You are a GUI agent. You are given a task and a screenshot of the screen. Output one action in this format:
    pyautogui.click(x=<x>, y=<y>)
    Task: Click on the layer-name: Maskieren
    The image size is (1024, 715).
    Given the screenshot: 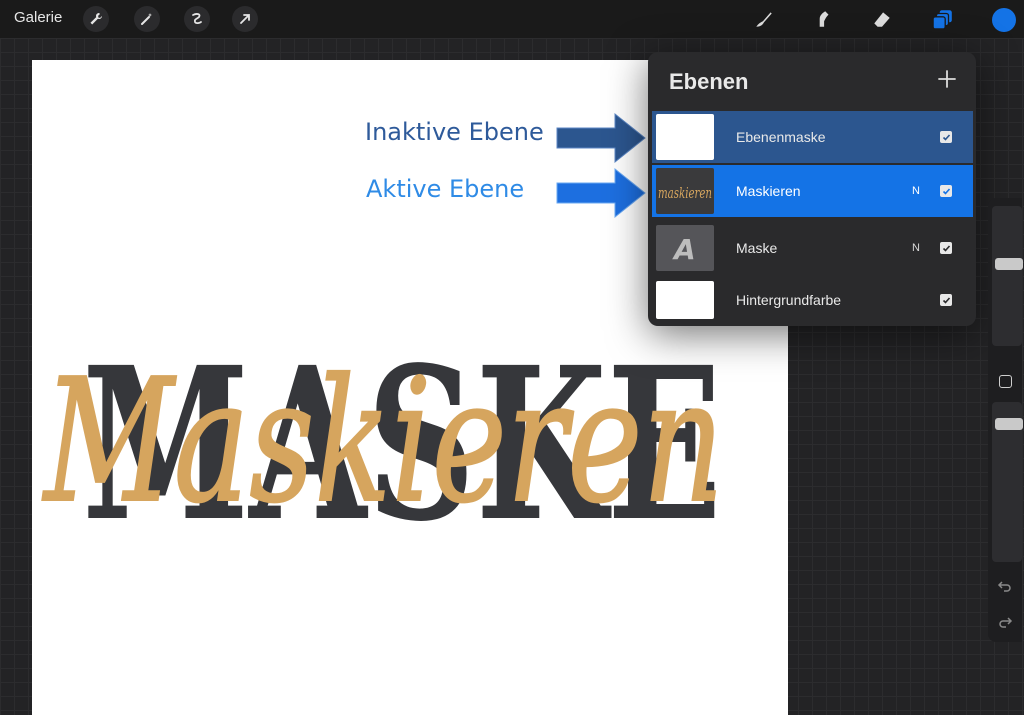 What is the action you would take?
    pyautogui.click(x=768, y=191)
    